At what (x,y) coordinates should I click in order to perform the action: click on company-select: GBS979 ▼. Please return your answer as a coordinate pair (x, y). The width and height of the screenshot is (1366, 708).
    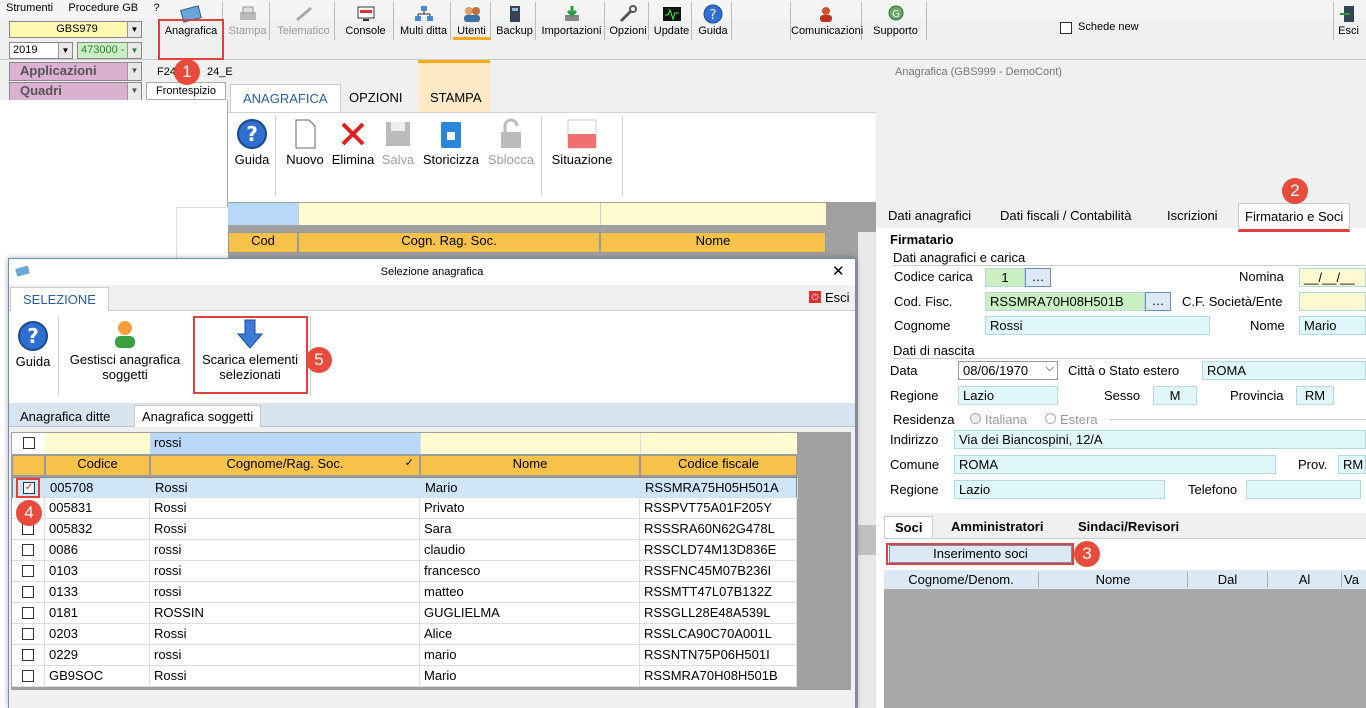
    Looking at the image, I should click on (75, 29).